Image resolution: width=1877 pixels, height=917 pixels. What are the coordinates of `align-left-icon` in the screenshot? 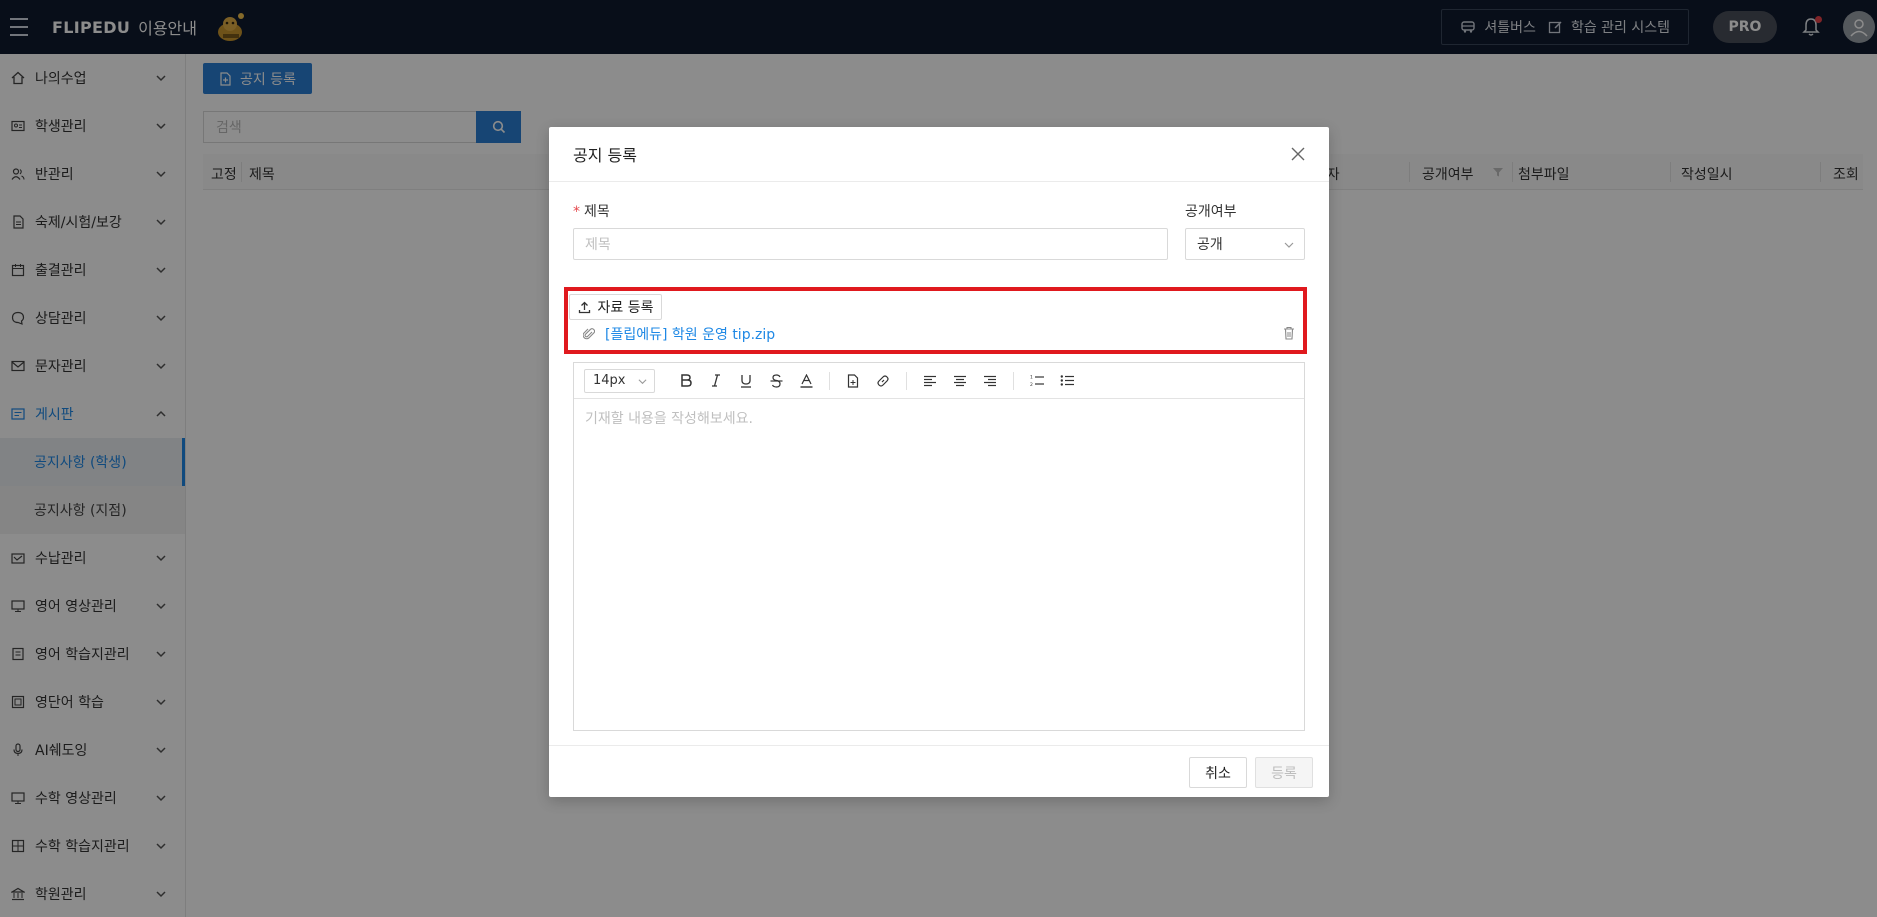 It's located at (930, 381).